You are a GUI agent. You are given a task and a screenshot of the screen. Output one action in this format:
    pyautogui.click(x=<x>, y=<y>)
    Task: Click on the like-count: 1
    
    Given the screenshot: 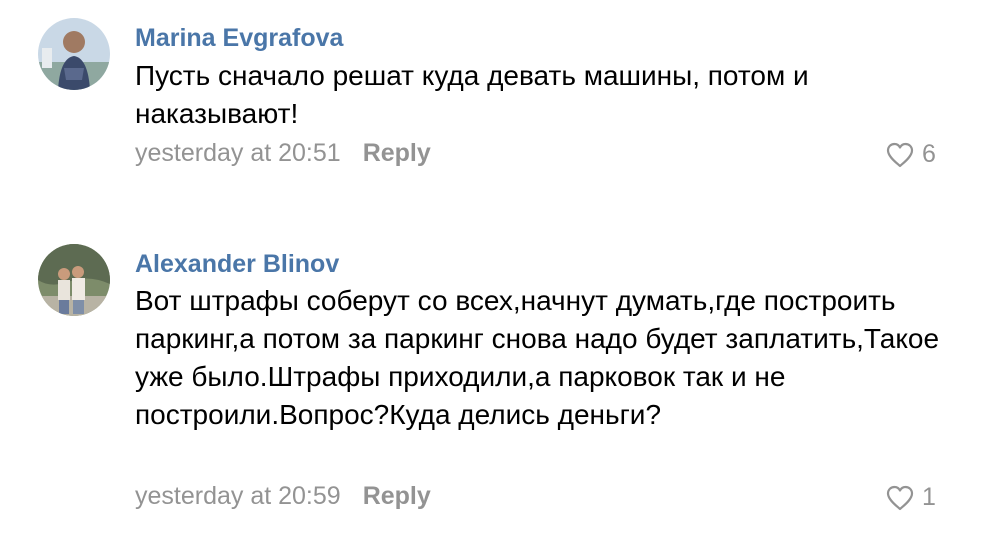 What is the action you would take?
    pyautogui.click(x=929, y=497)
    